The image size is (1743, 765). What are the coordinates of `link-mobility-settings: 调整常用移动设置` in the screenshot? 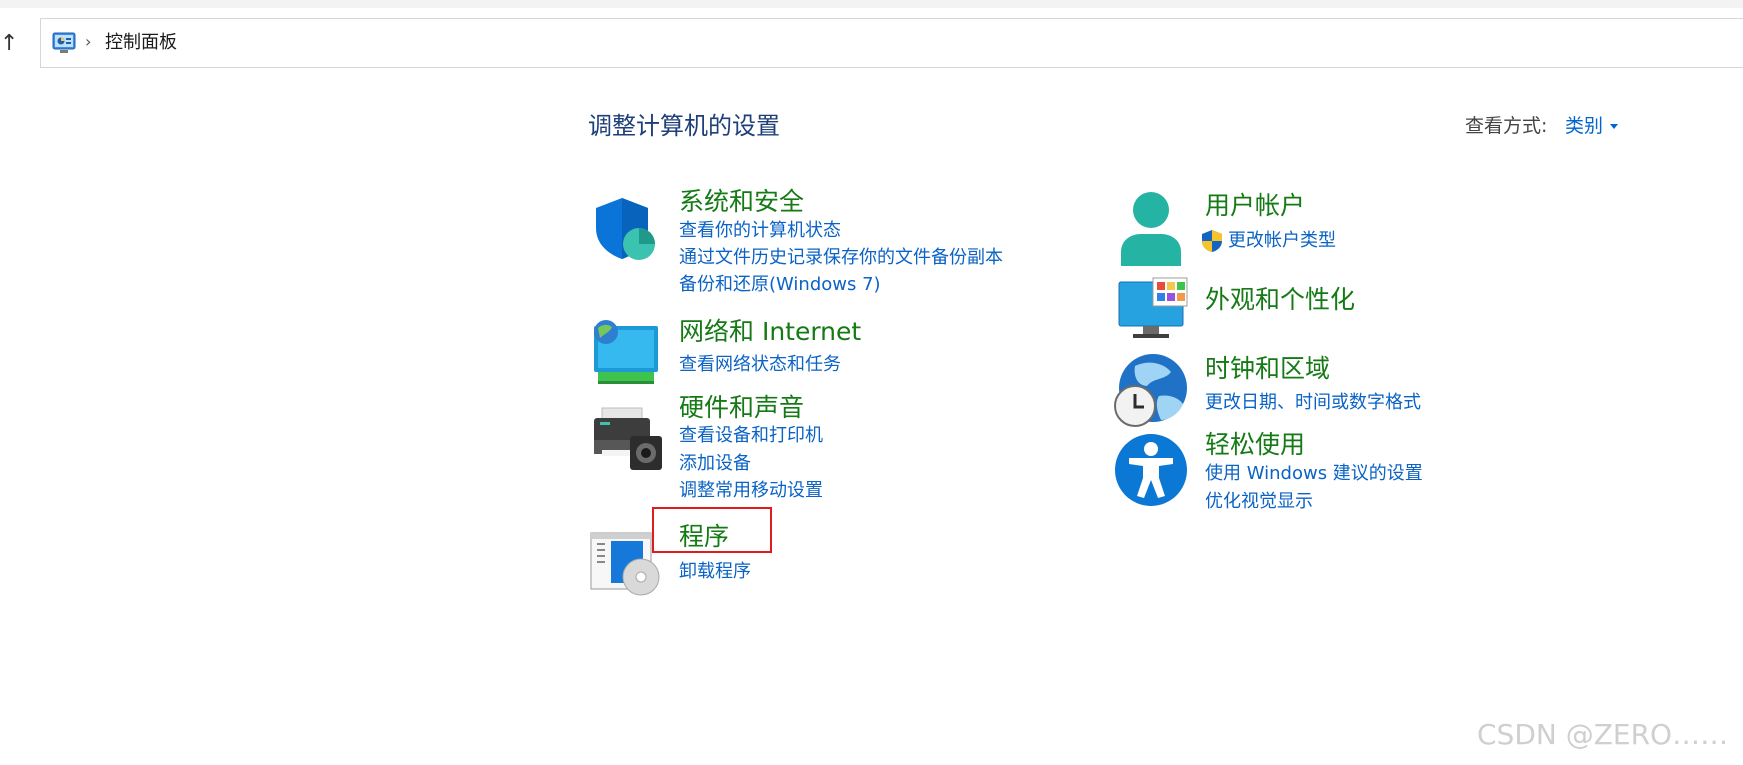 It's located at (751, 491).